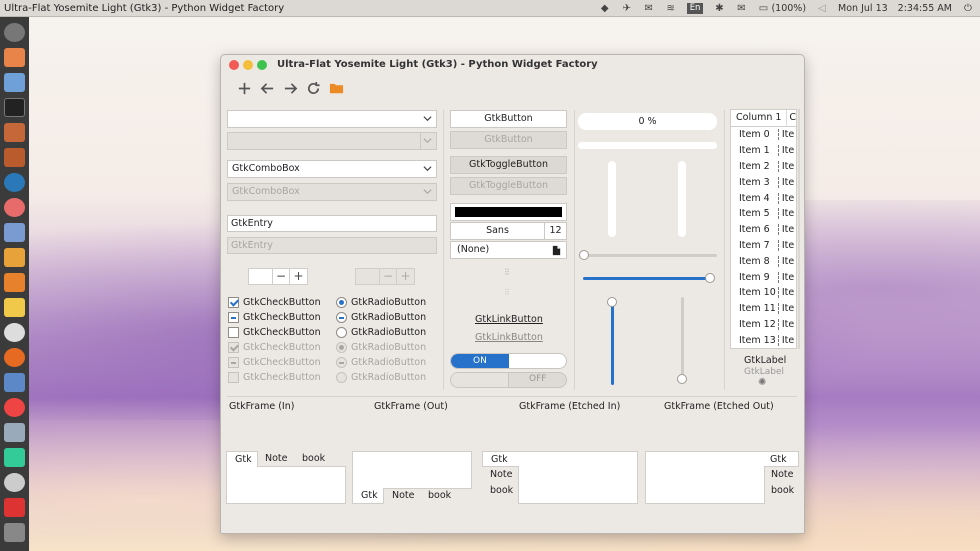  What do you see at coordinates (332, 169) in the screenshot?
I see `combo-box: GtkComboBox` at bounding box center [332, 169].